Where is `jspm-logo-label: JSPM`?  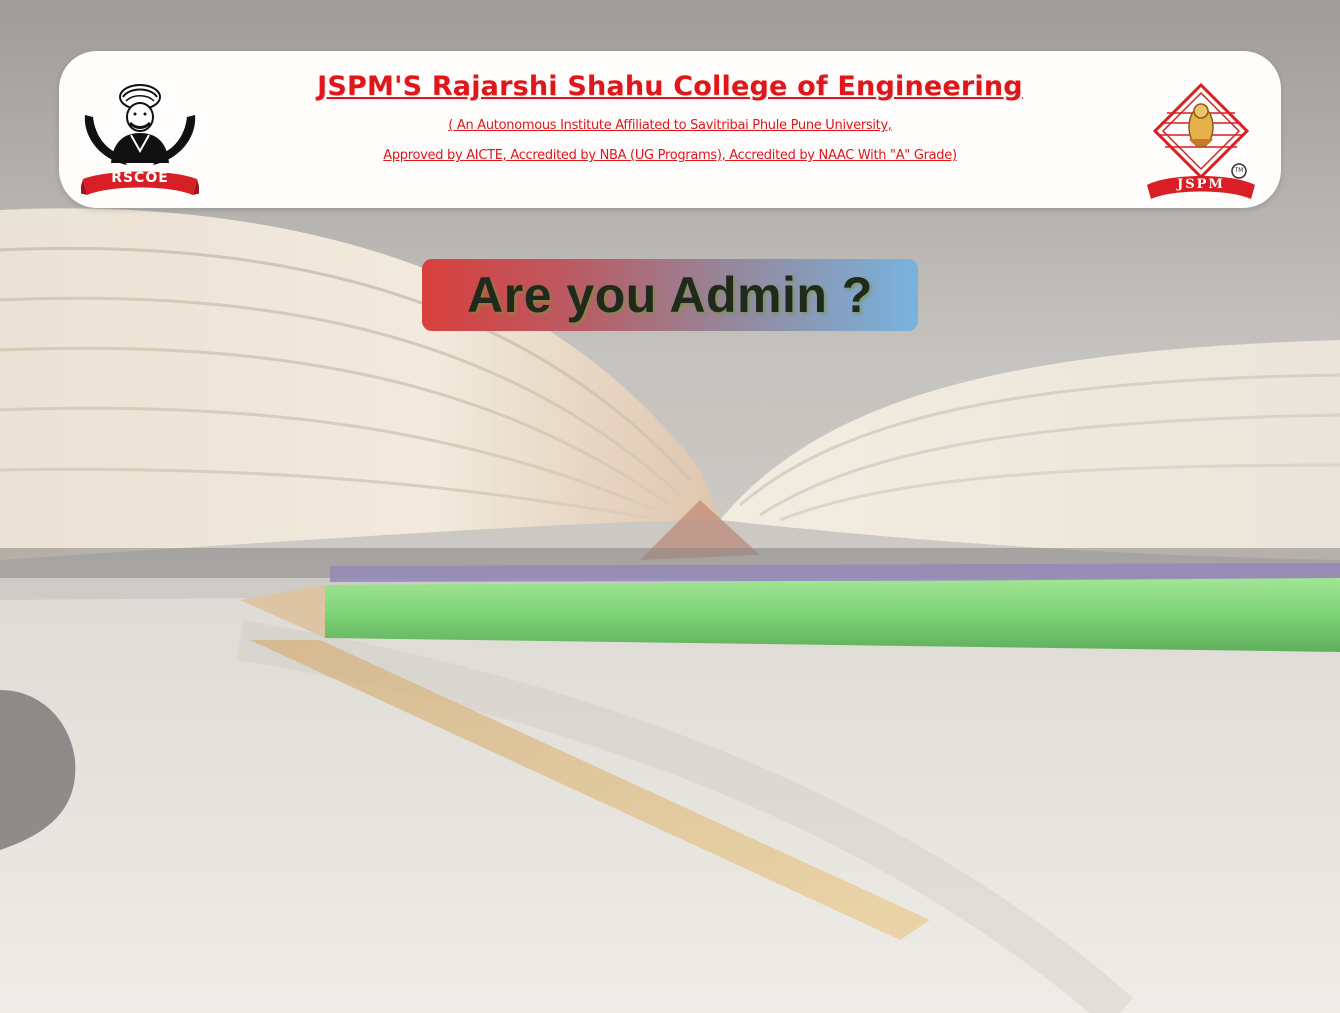 jspm-logo-label: JSPM is located at coordinates (1201, 184).